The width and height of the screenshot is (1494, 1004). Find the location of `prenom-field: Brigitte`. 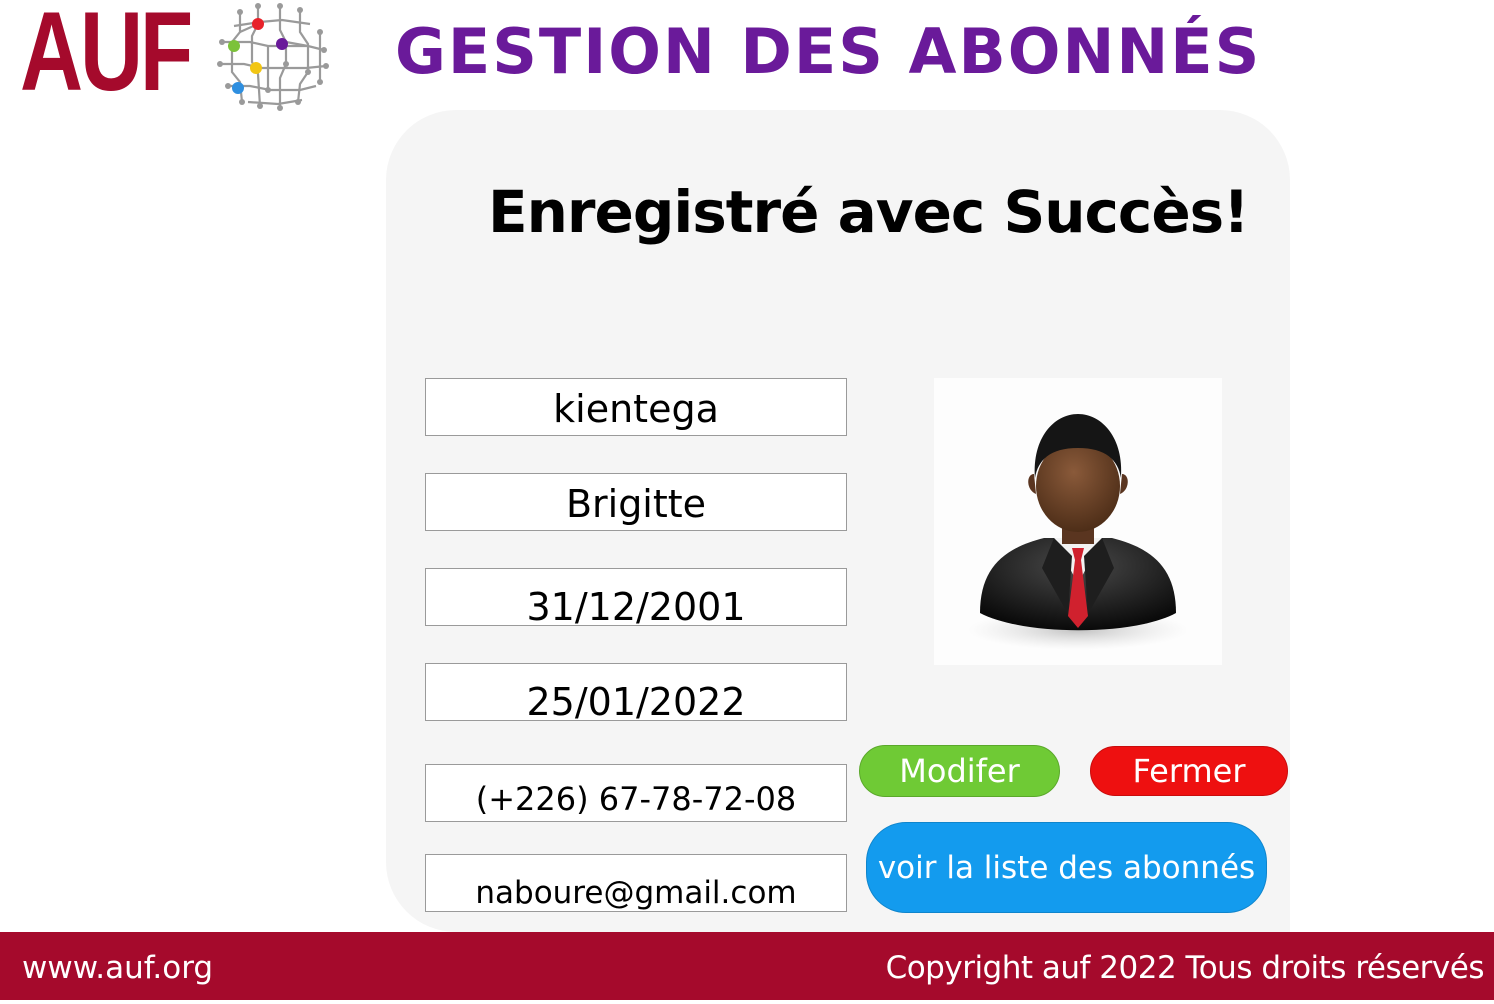

prenom-field: Brigitte is located at coordinates (636, 502).